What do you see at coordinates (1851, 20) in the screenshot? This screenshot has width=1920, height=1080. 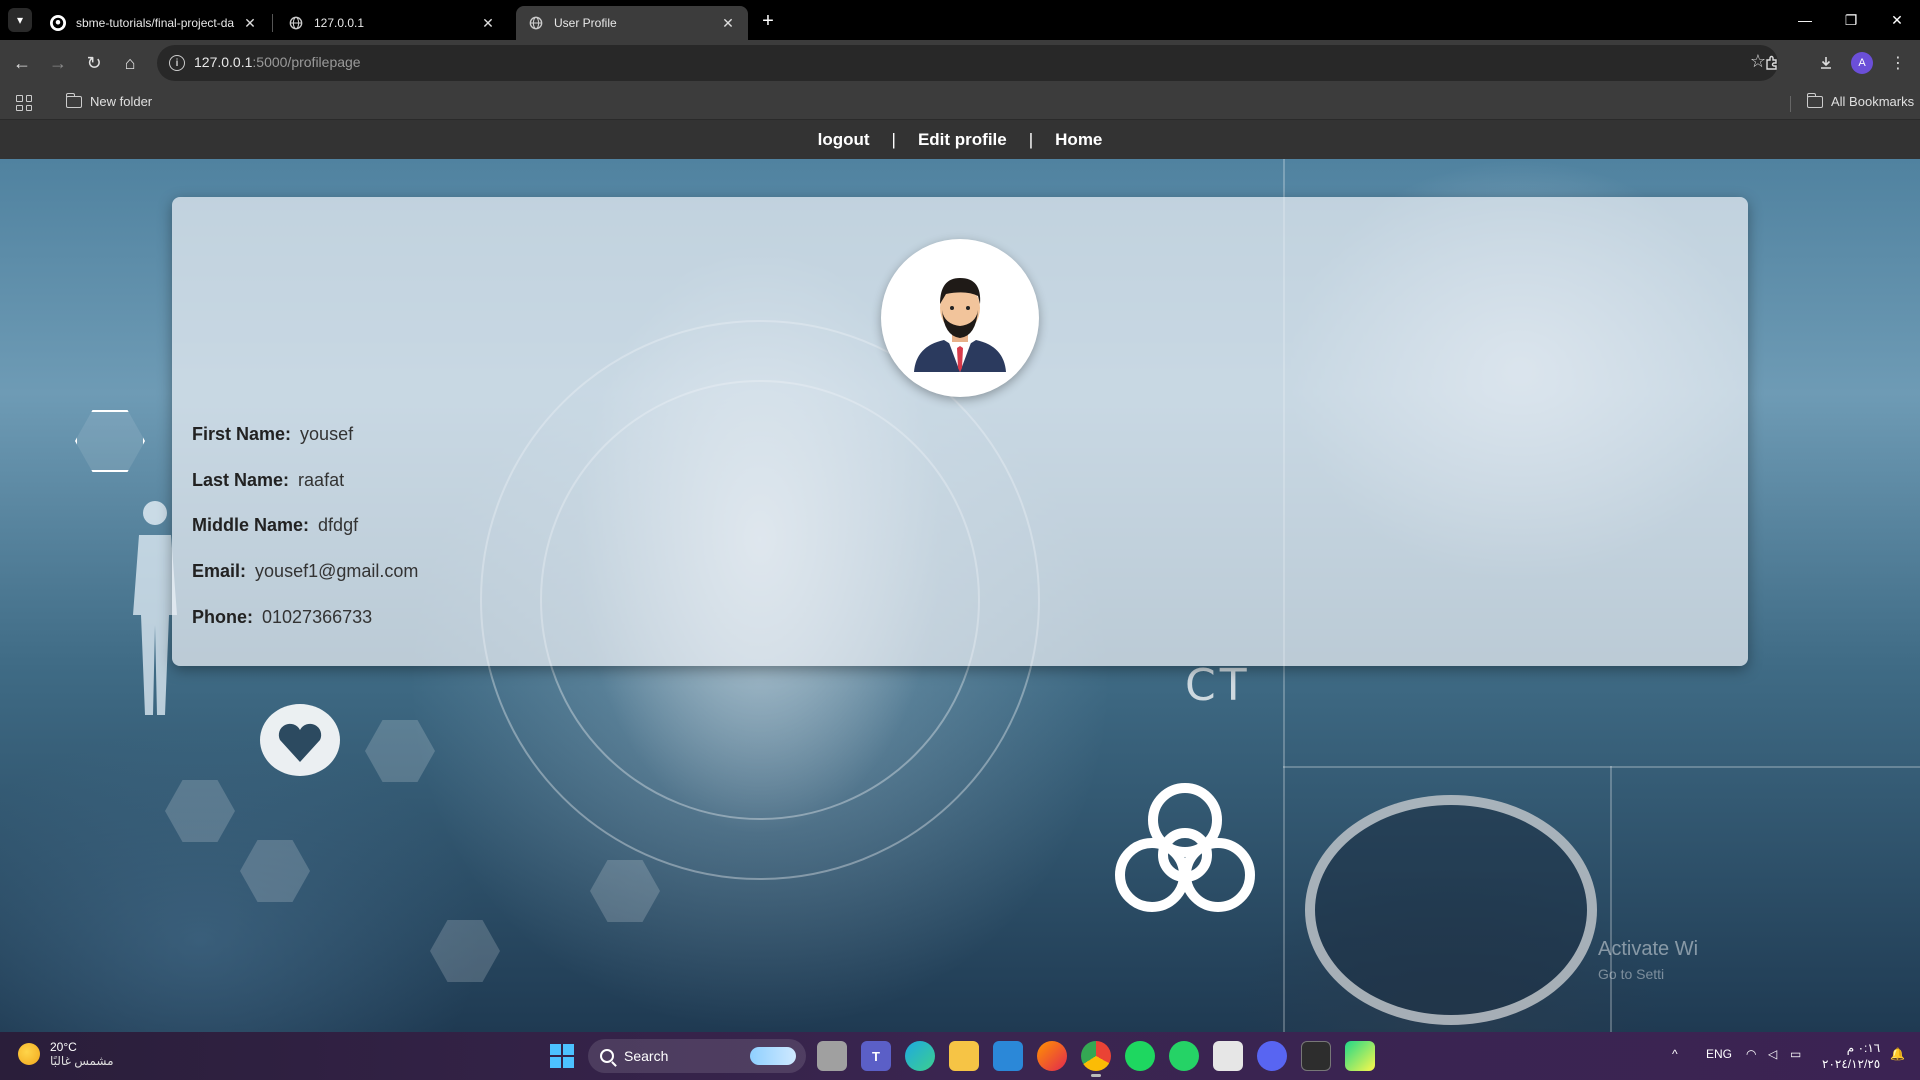 I see `restore-icon: ❐` at bounding box center [1851, 20].